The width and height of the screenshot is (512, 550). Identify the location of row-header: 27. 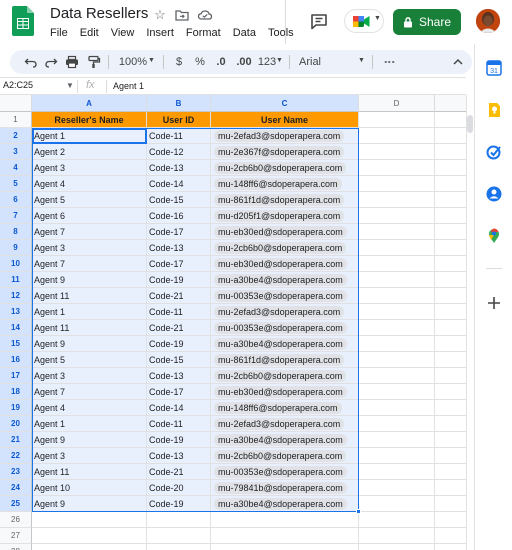
(16, 536).